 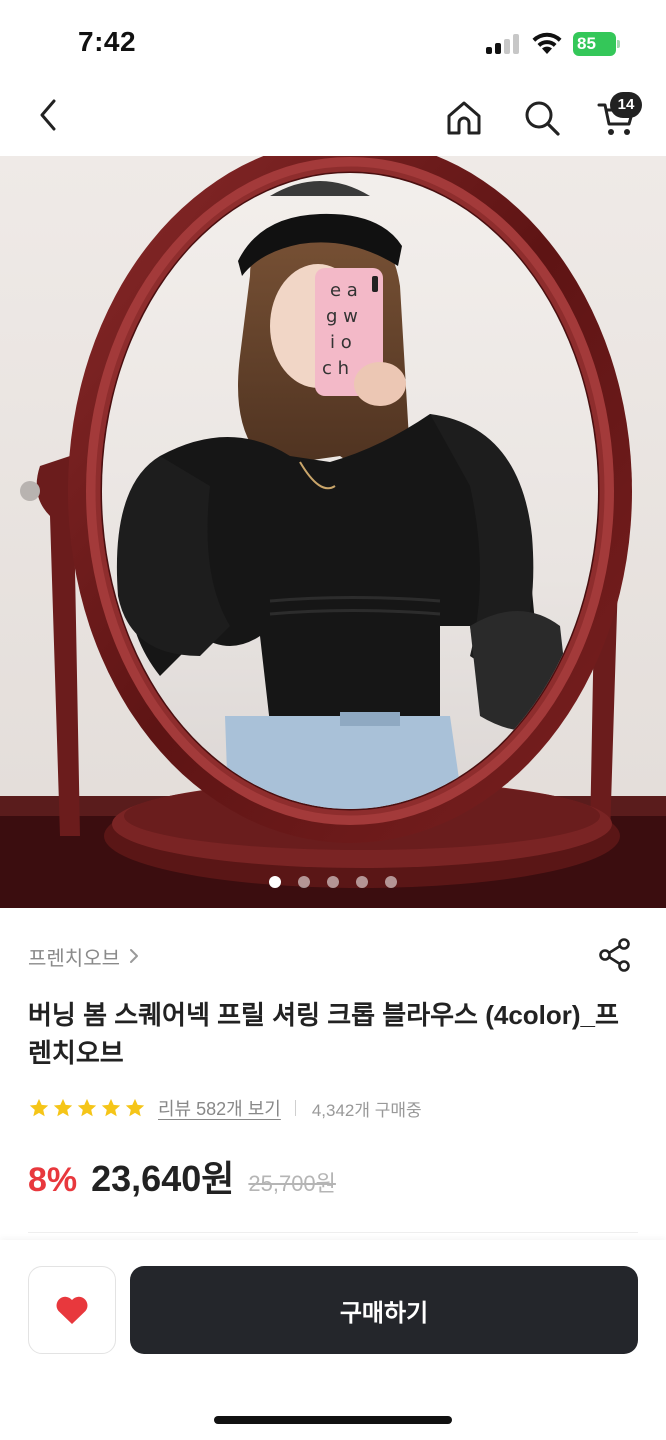 I want to click on sale-price: 23,640원, so click(x=163, y=1178).